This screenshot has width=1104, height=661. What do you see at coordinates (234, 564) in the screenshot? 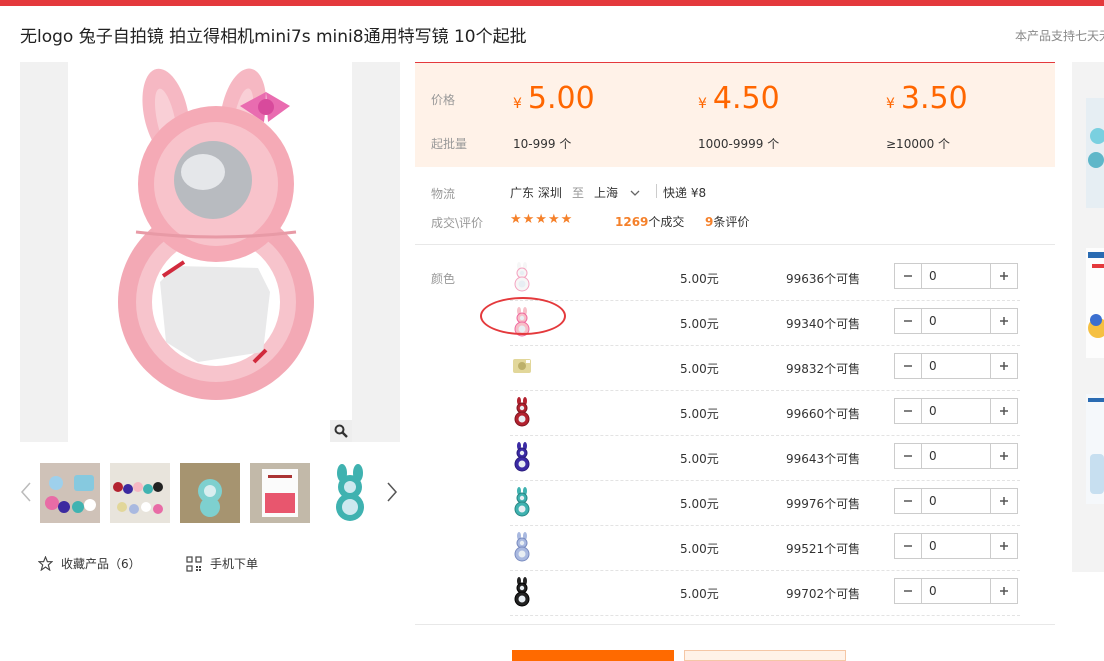
I see `mobile-order-label: 手机下单` at bounding box center [234, 564].